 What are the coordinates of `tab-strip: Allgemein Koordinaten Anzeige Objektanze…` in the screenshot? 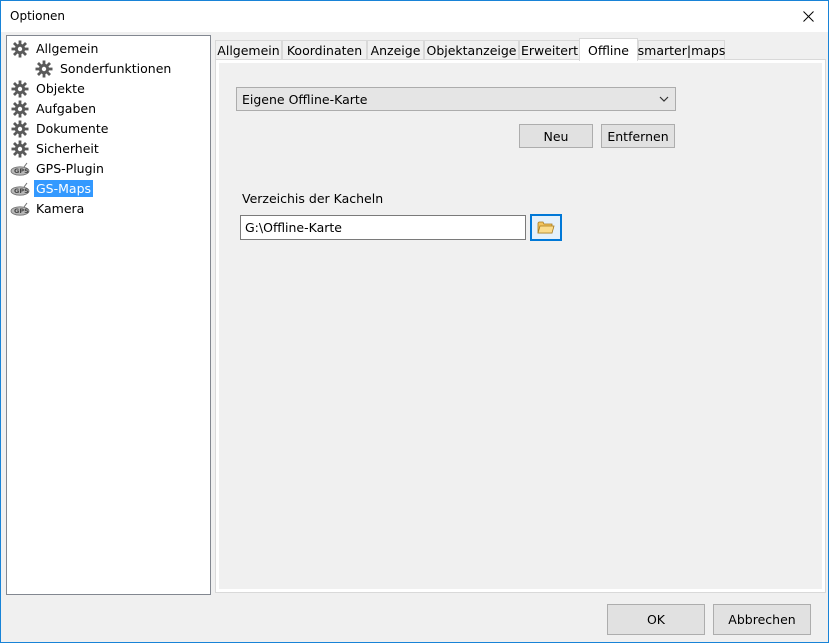 It's located at (521, 49).